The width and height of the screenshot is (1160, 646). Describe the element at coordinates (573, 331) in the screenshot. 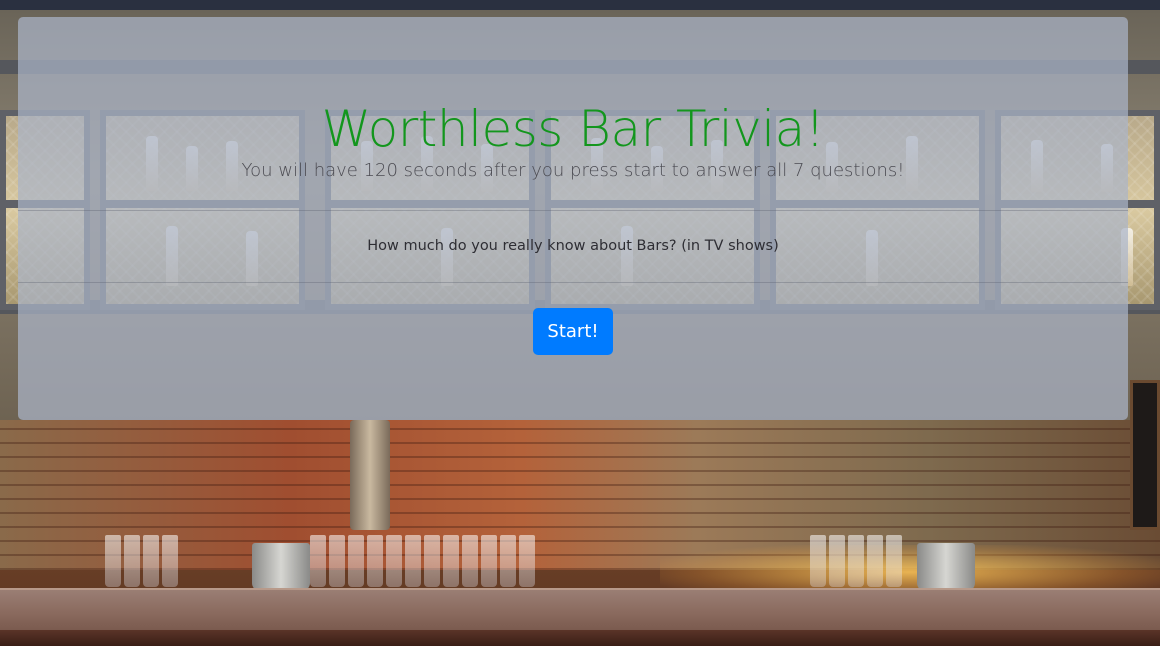

I see `start-button: Start!` at that location.